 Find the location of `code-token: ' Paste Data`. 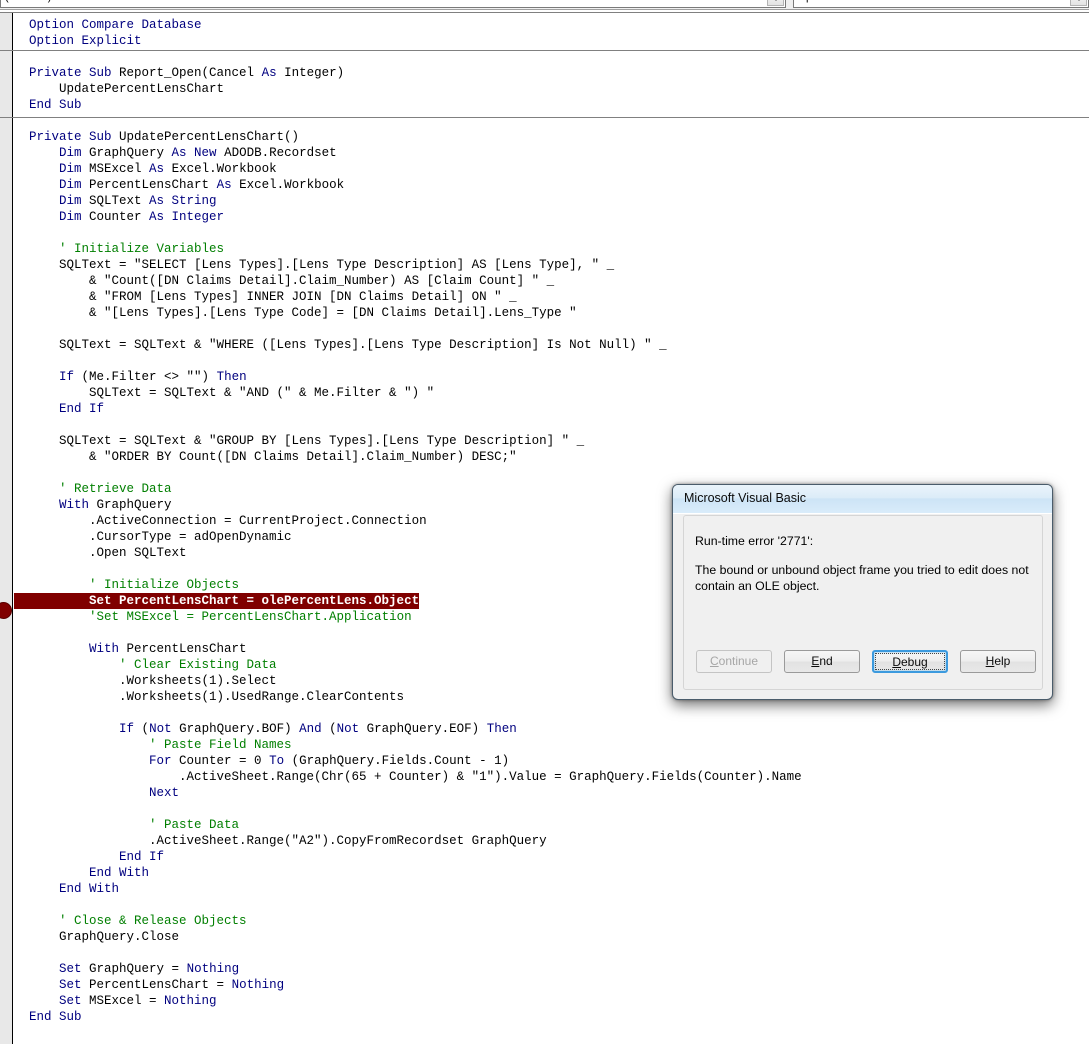

code-token: ' Paste Data is located at coordinates (194, 825).